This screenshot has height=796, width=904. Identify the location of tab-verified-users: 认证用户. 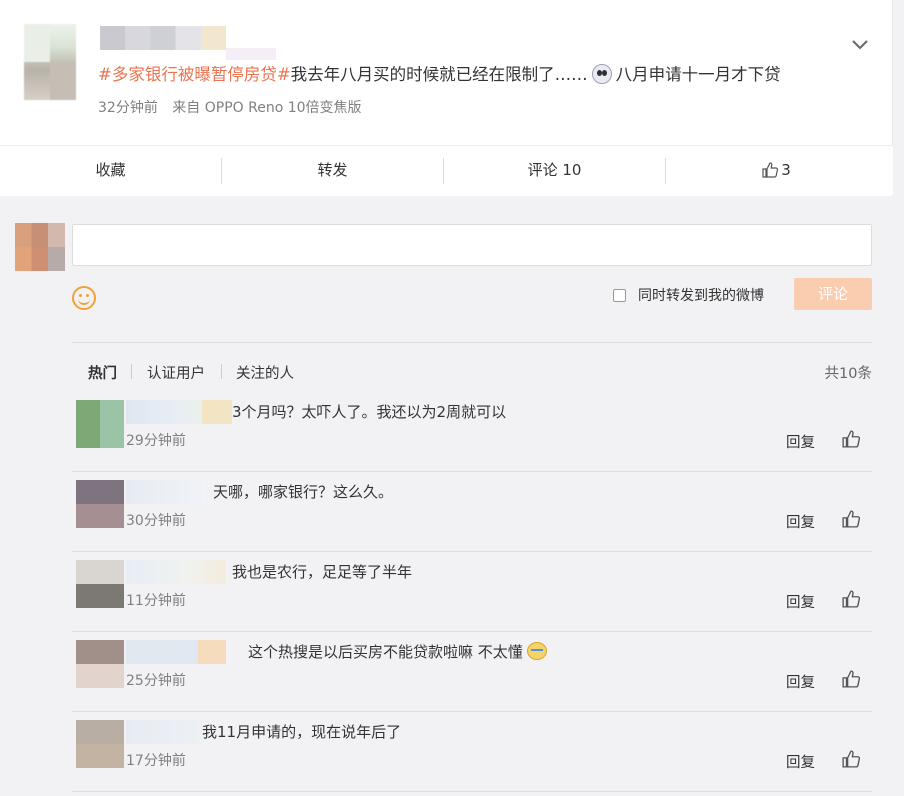
(176, 372).